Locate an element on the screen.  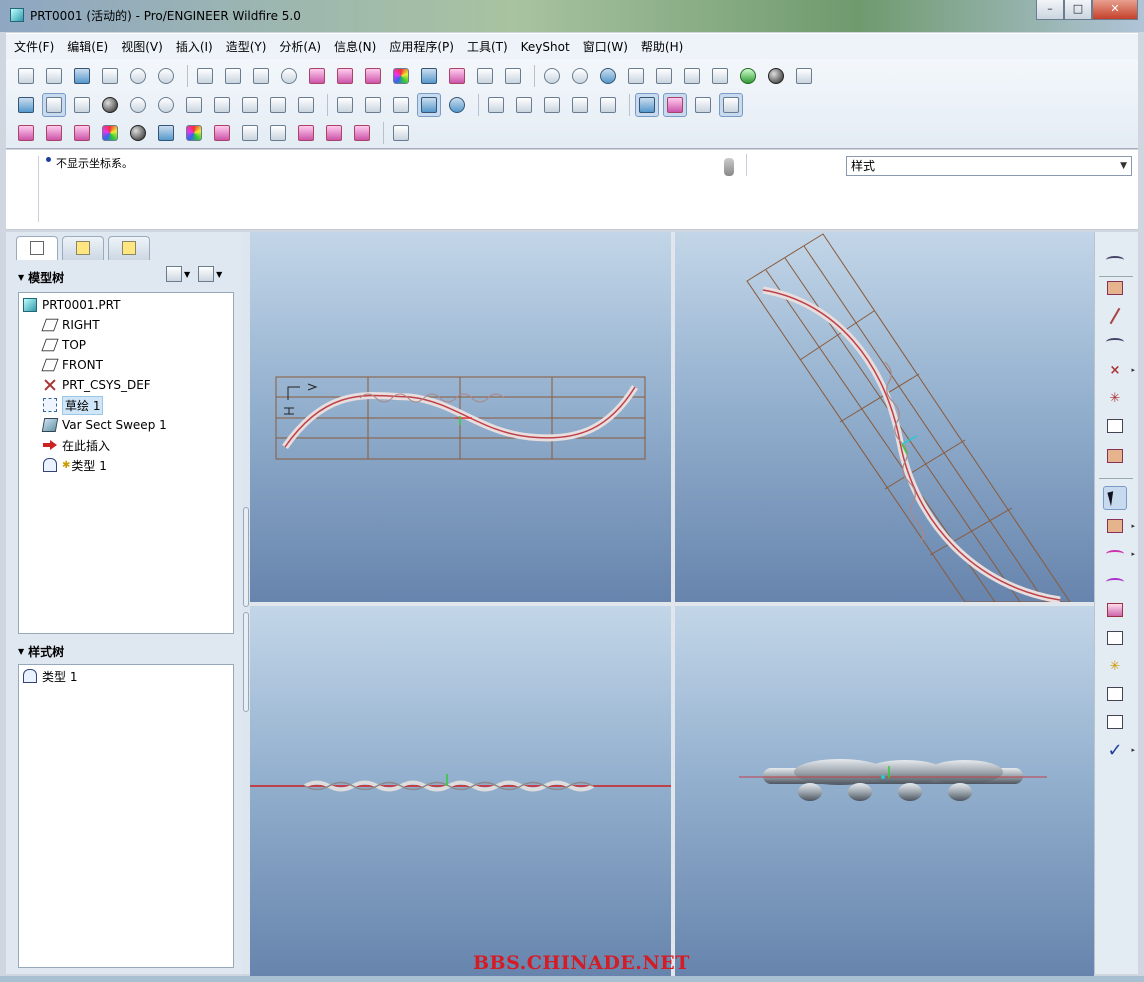
email-link-icon is located at coordinates (166, 76).